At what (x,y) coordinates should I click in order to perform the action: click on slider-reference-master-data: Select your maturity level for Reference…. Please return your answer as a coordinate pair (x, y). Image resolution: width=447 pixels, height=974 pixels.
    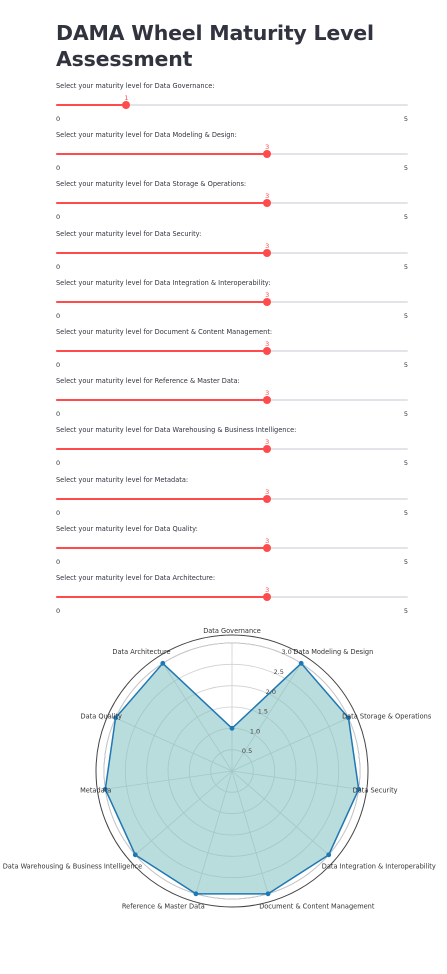
    Looking at the image, I should click on (232, 398).